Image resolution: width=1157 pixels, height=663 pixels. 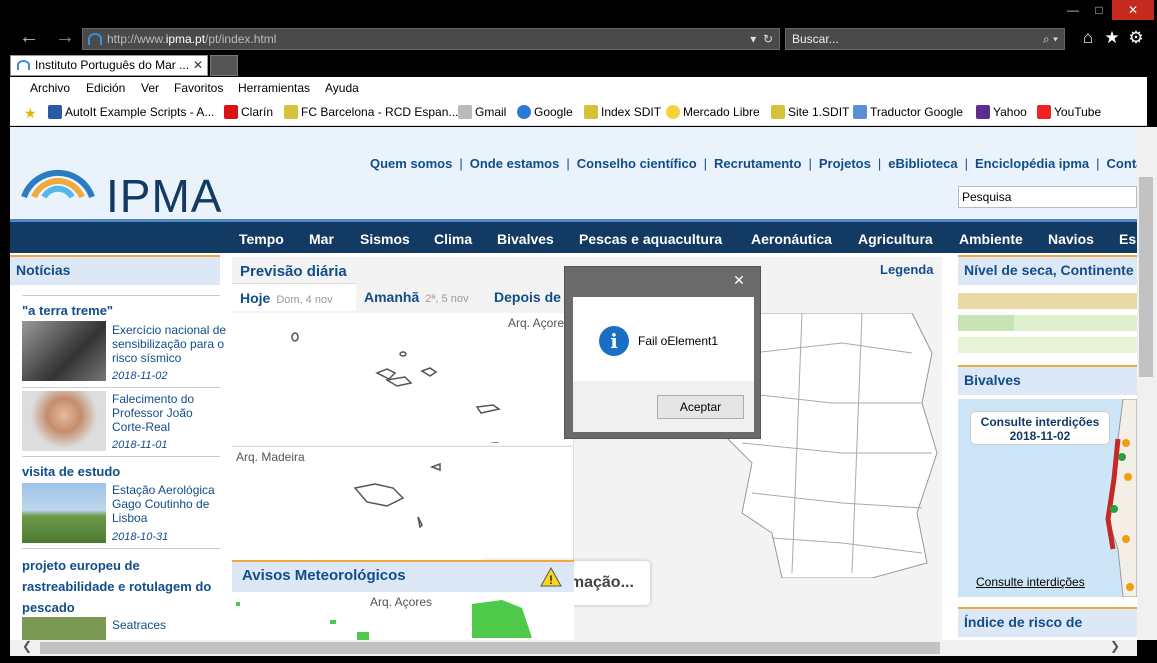 What do you see at coordinates (991, 239) in the screenshot?
I see `nav-ambiente: Ambiente` at bounding box center [991, 239].